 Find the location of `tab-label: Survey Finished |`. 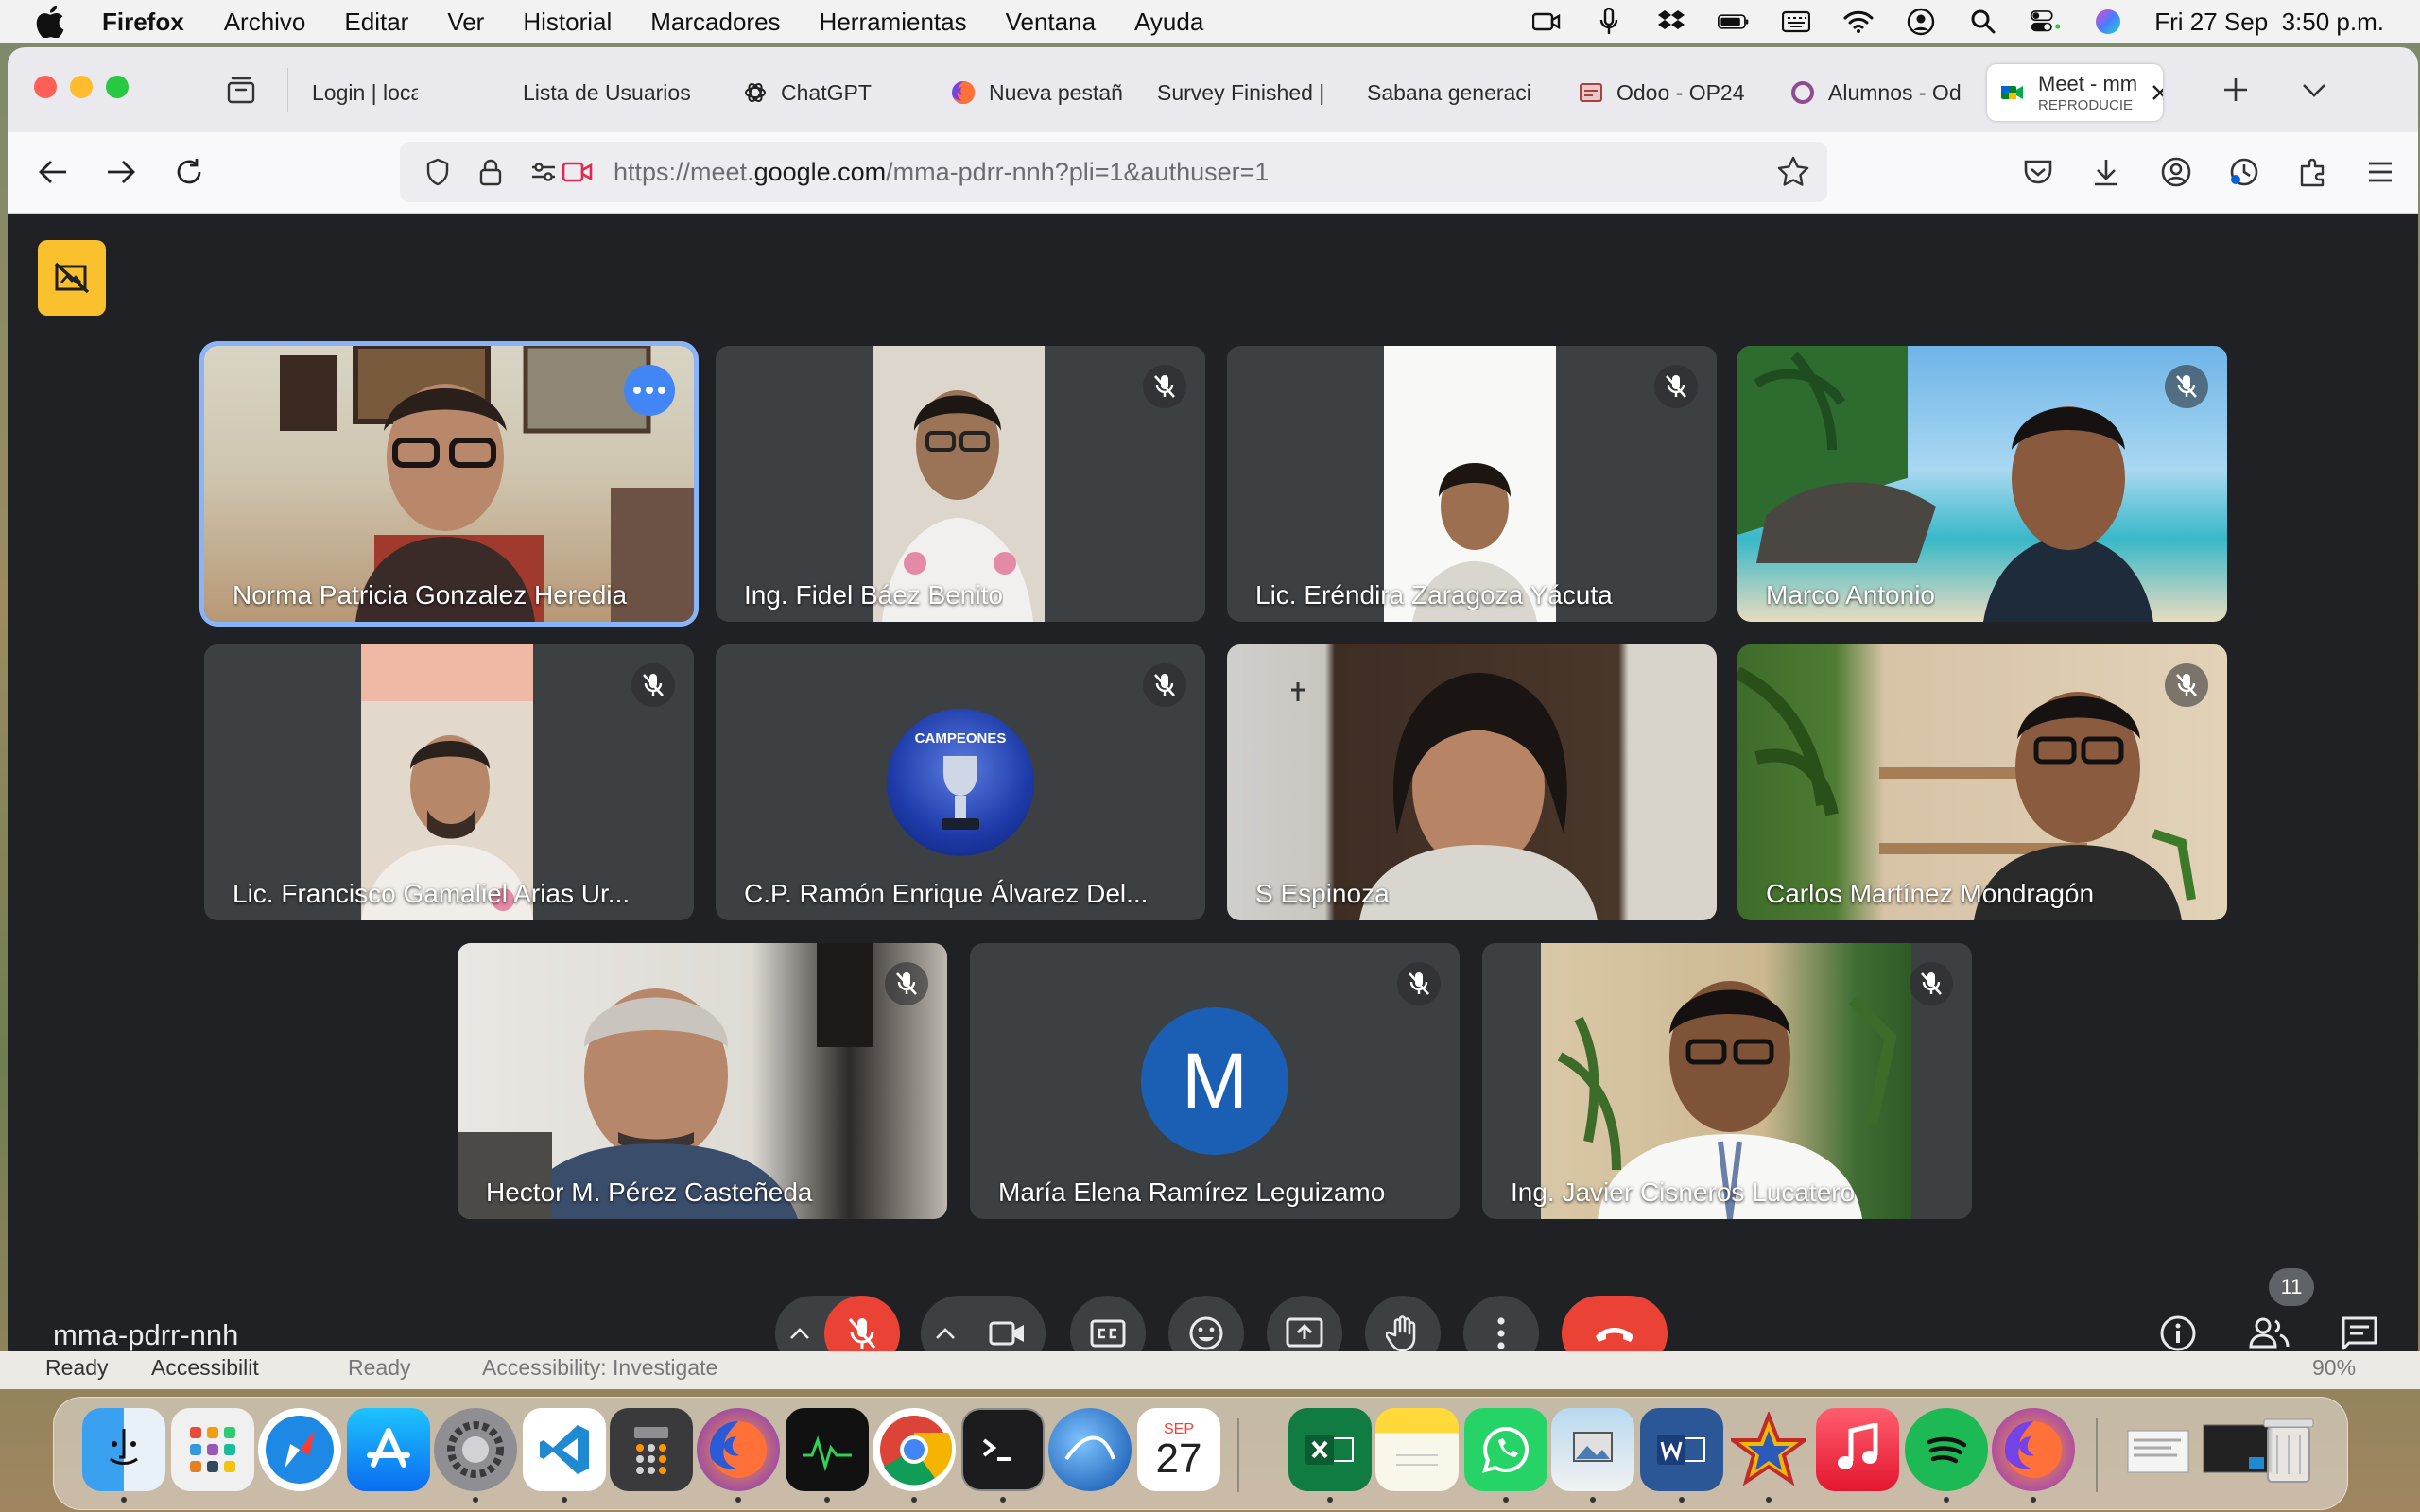

tab-label: Survey Finished | is located at coordinates (1241, 92).